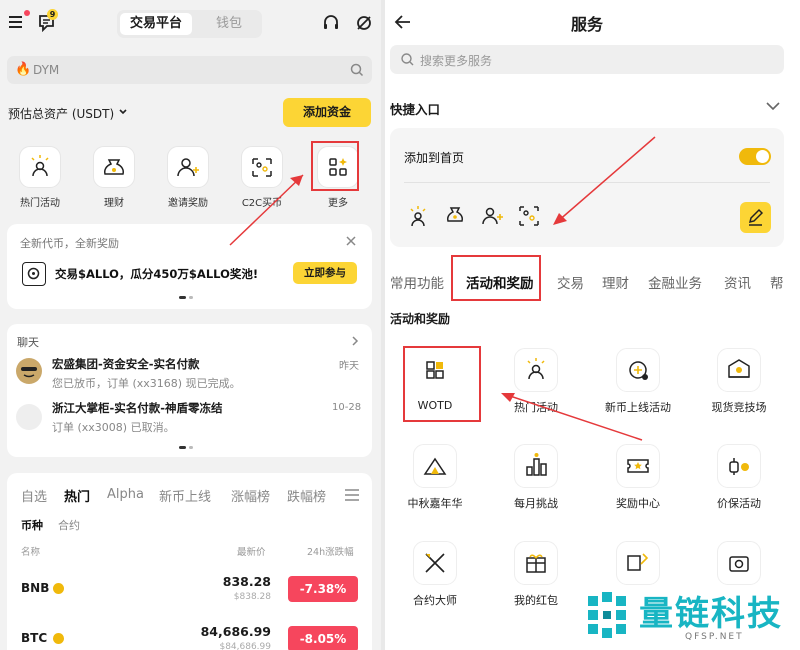  I want to click on service-mid-autumn, so click(435, 466).